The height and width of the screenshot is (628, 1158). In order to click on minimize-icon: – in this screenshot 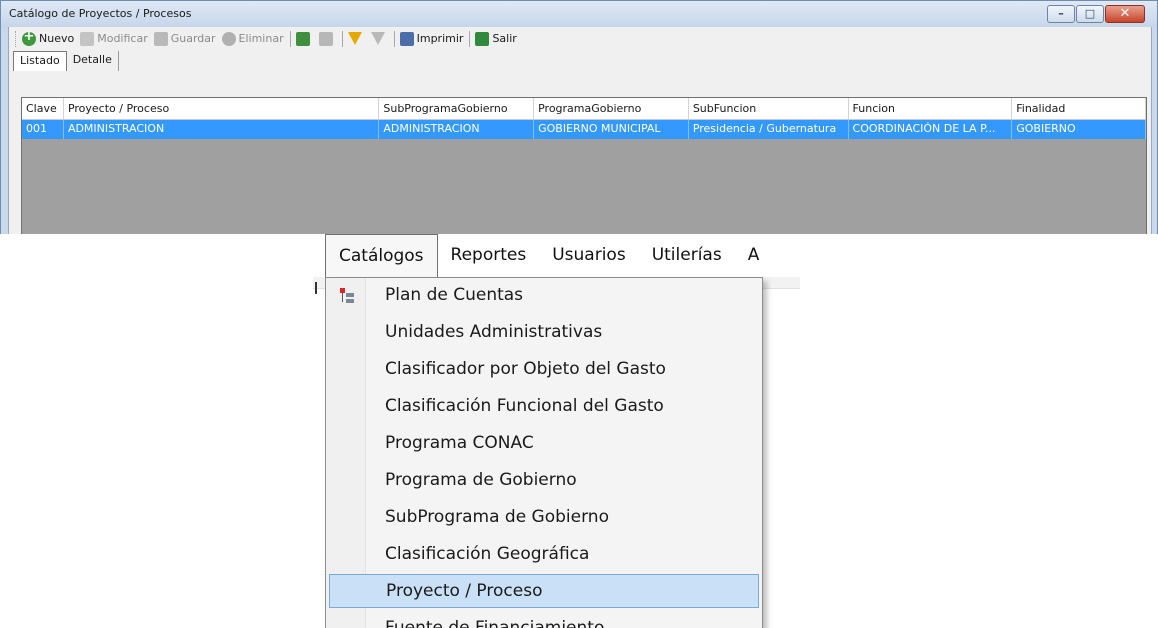, I will do `click(1061, 13)`.